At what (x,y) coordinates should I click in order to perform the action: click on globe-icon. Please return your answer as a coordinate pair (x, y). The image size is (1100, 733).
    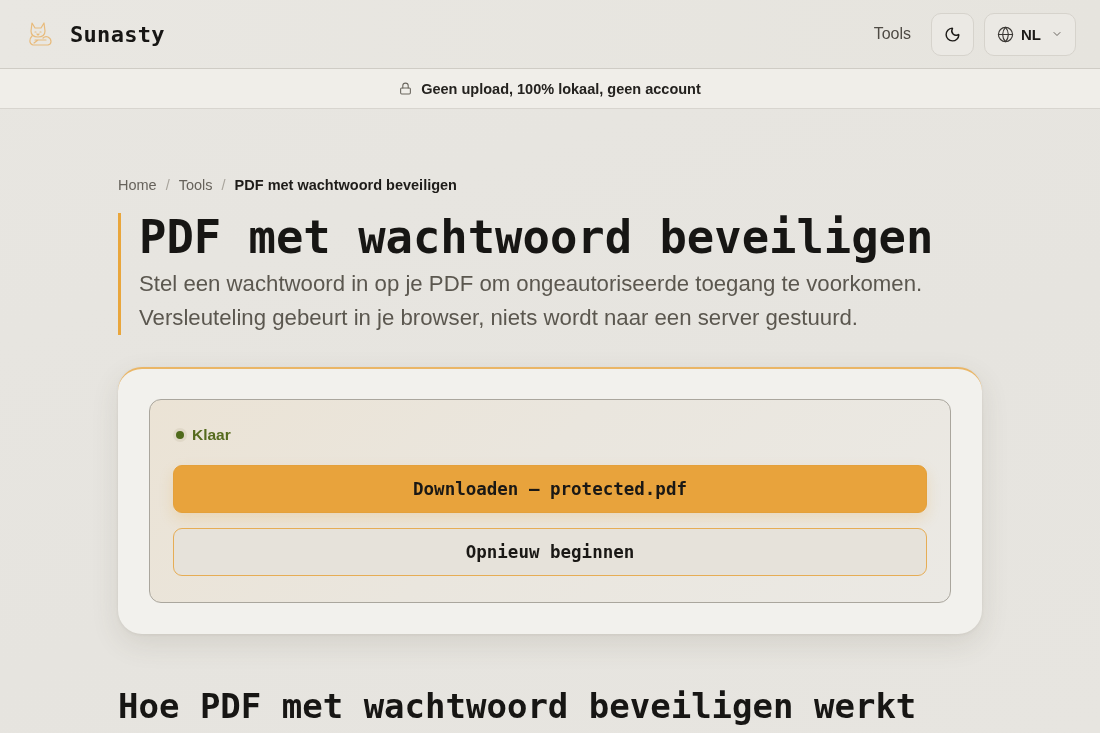
    Looking at the image, I should click on (1005, 34).